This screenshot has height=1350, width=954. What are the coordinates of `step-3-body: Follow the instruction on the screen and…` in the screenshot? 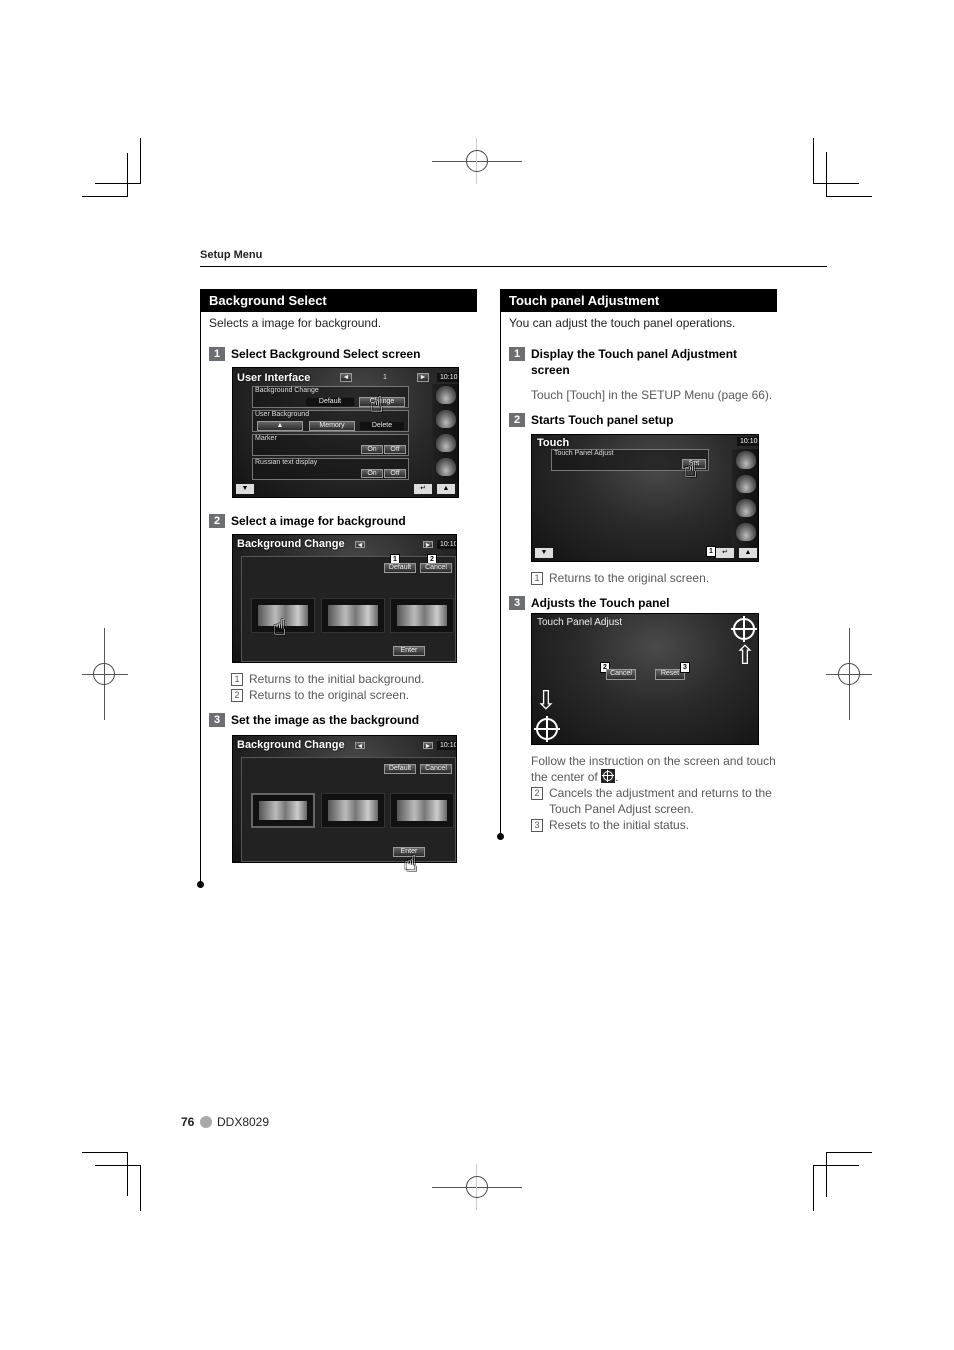 It's located at (653, 769).